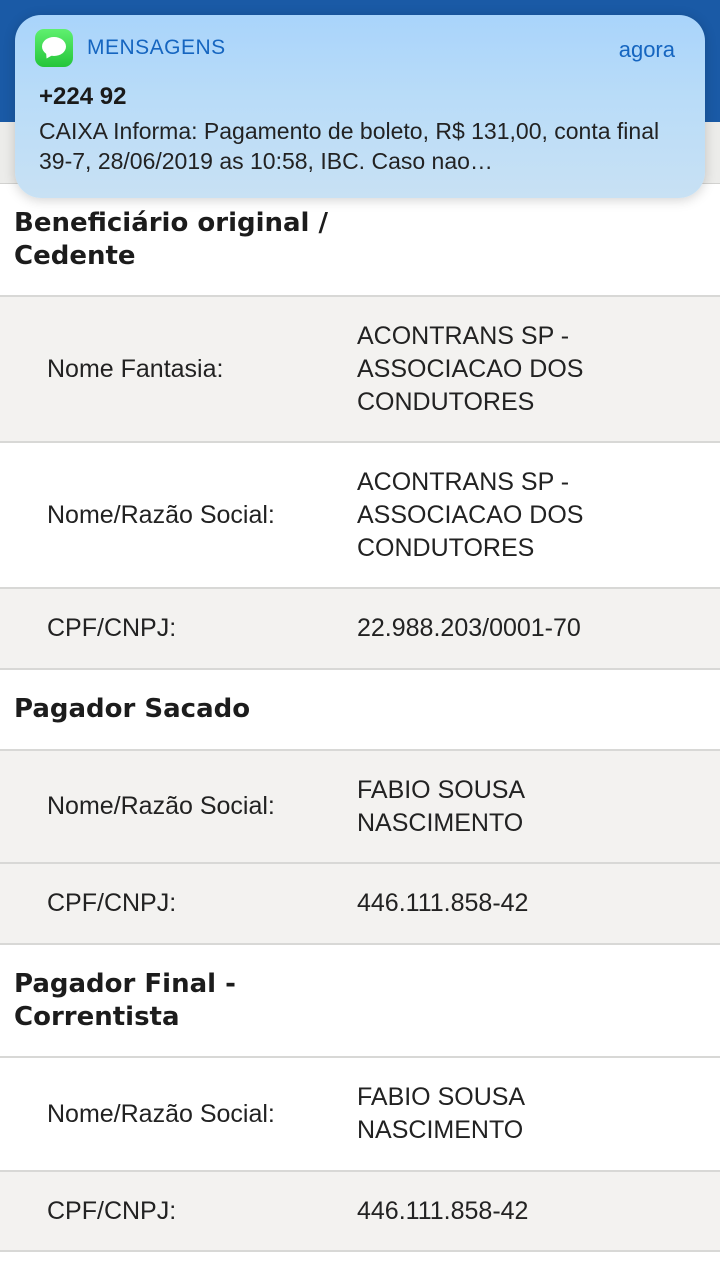 This screenshot has width=720, height=1280. I want to click on field-label: Nome Fantasia:, so click(135, 368).